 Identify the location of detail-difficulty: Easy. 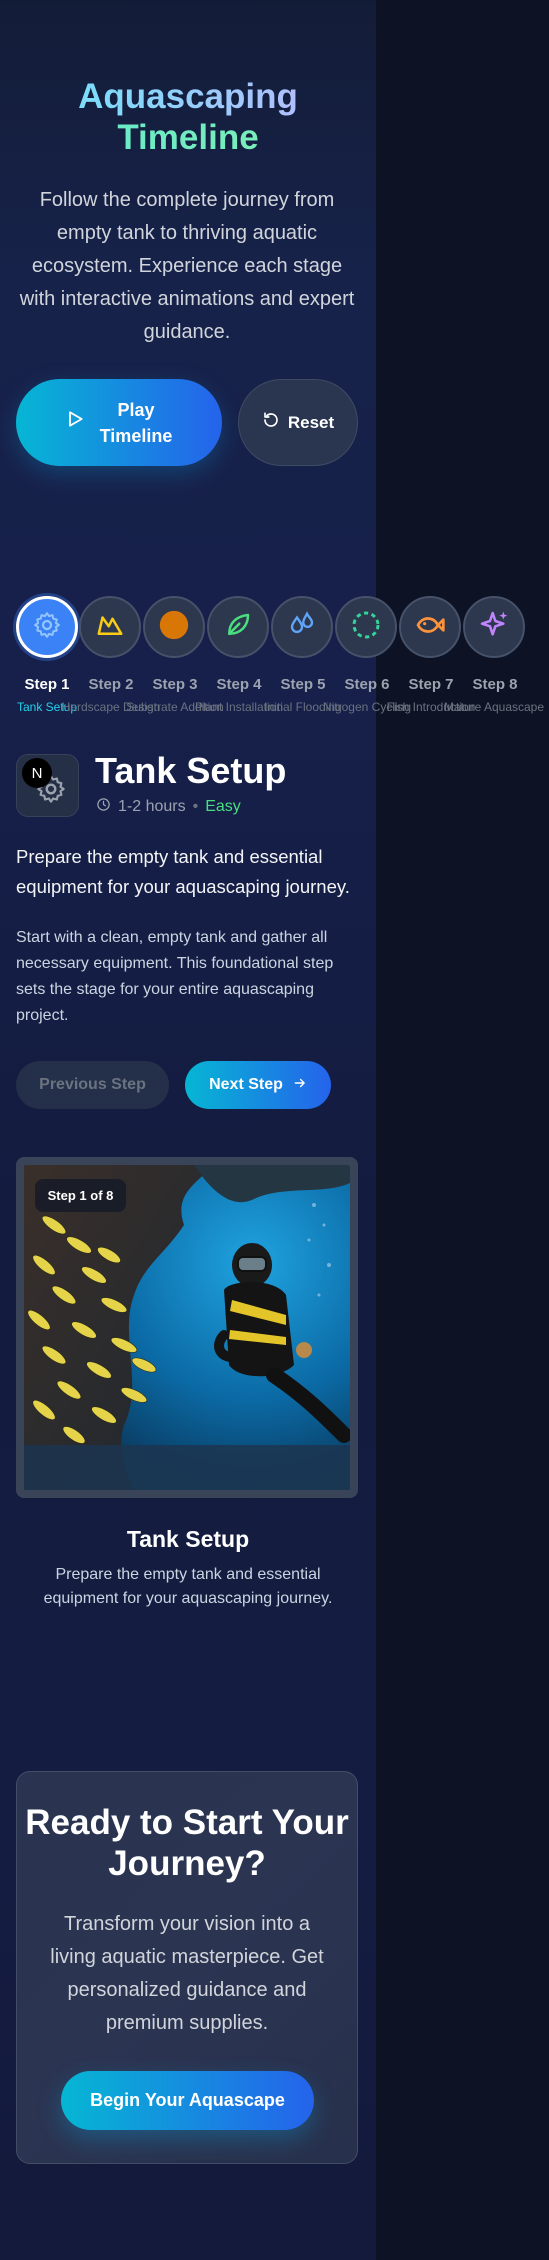
(223, 806).